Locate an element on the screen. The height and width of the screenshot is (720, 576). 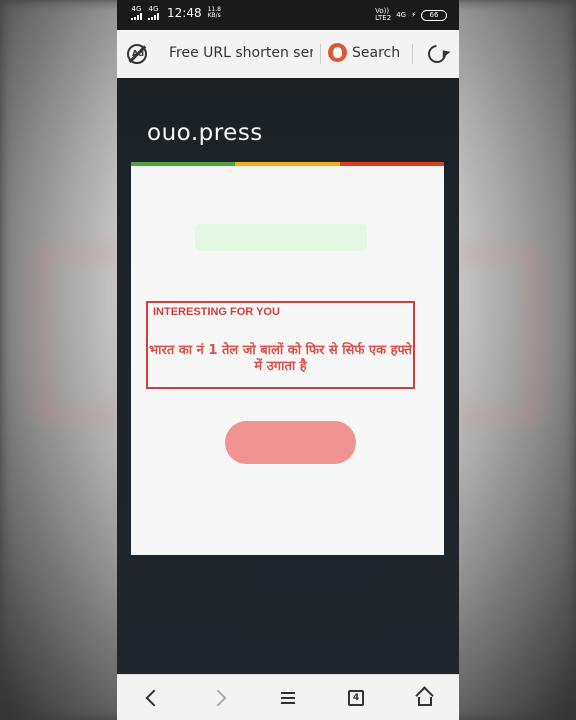
search-label: Search is located at coordinates (376, 52).